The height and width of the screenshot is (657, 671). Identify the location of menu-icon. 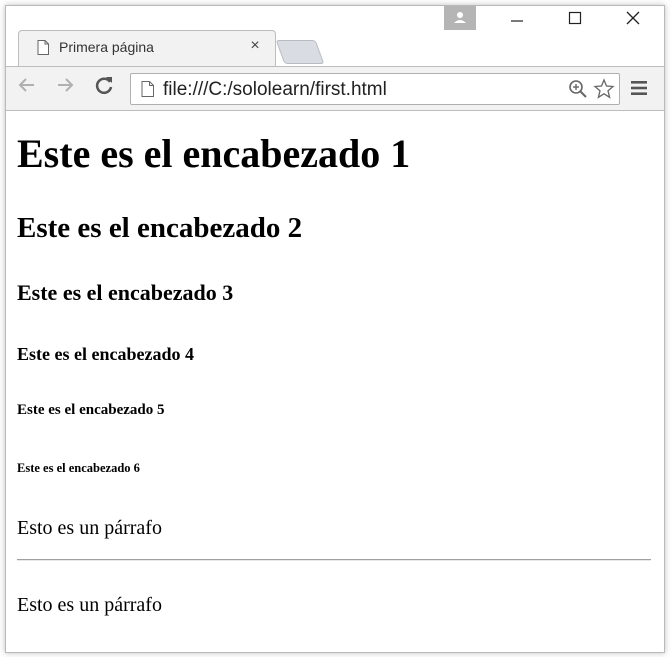
(639, 88).